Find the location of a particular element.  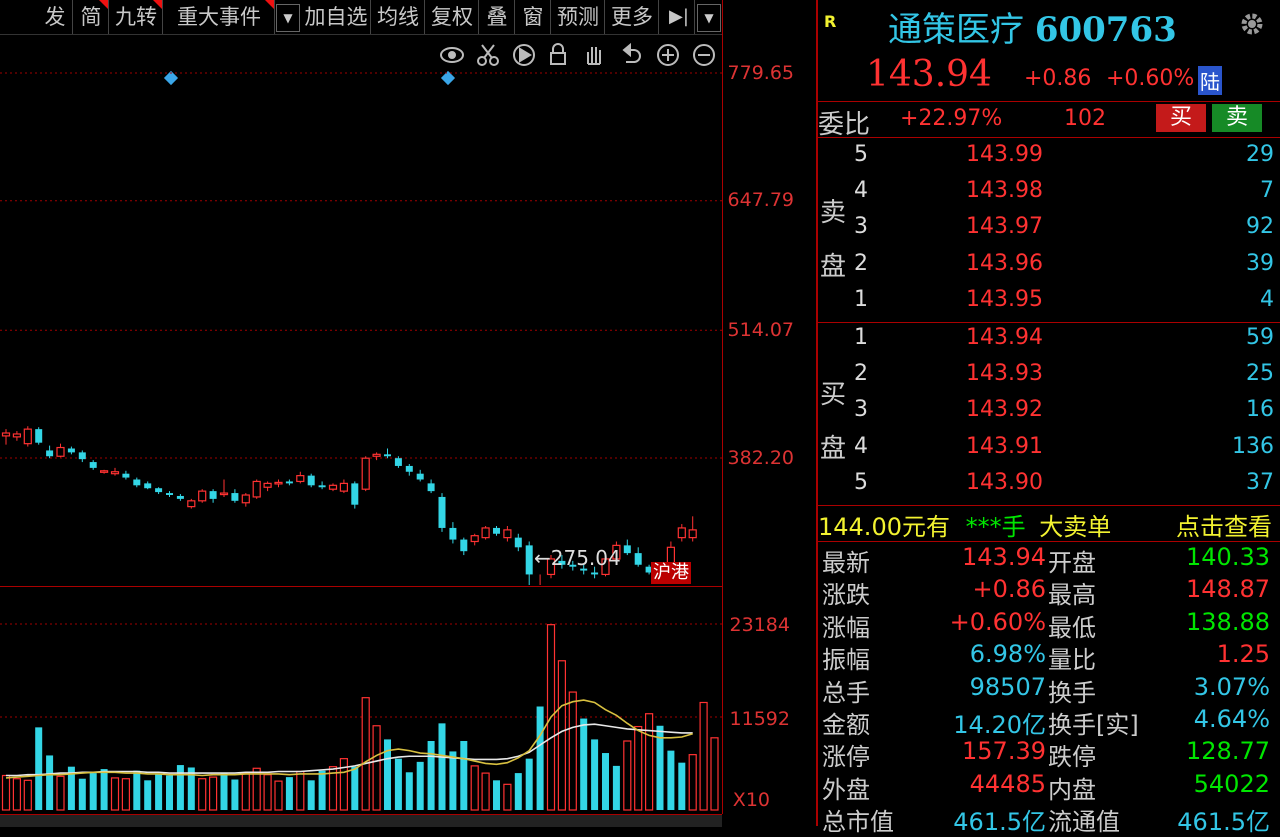

chart-toolbar: 发简九转 重大事件 ▼ 加自选 均线 复权叠窗预测 更多 ▶| ▼ is located at coordinates (361, 17).